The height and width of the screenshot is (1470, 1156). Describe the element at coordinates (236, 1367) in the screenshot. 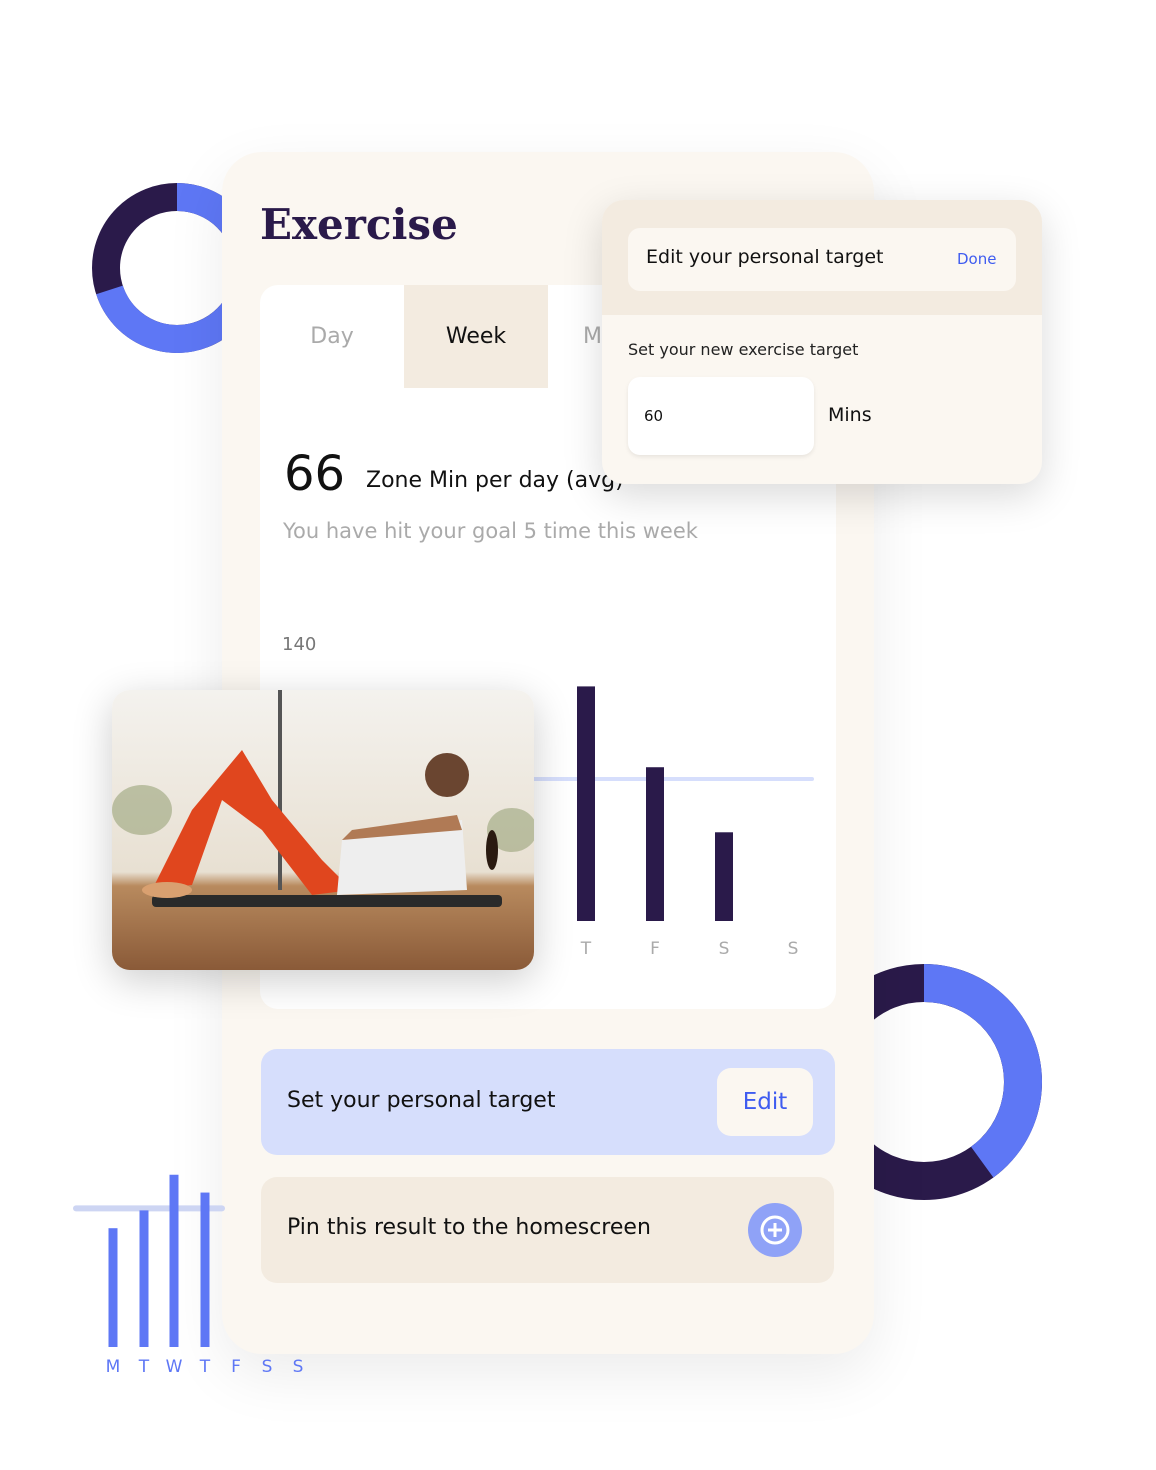

I see `small-x-label-4: F` at that location.